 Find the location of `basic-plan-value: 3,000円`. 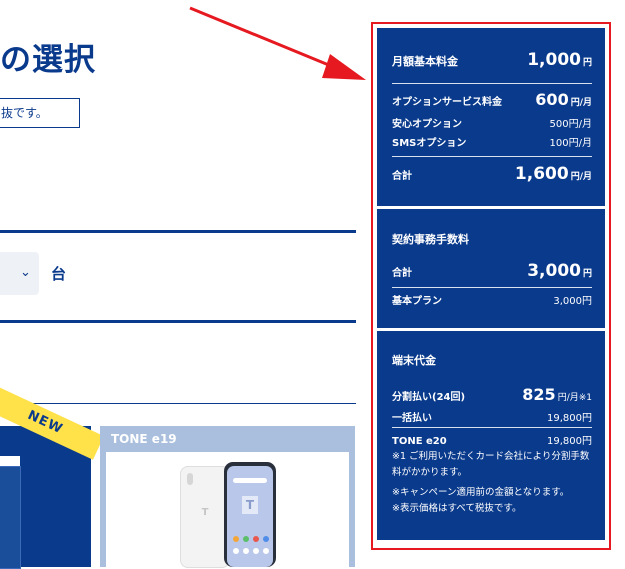

basic-plan-value: 3,000円 is located at coordinates (572, 301).